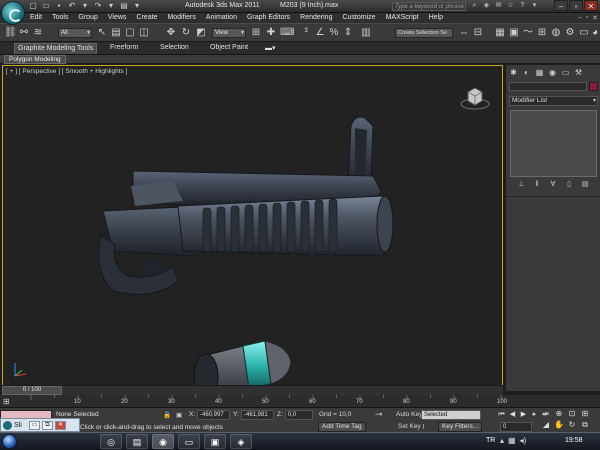 The width and height of the screenshot is (600, 450). I want to click on track-bar: ⊞ 10 20 30 40 50 60 70 80 90 100, so click(300, 401).